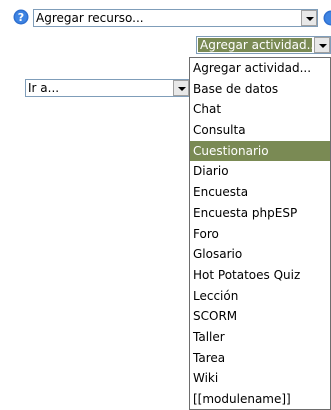  What do you see at coordinates (260, 151) in the screenshot?
I see `dropdown-option: Cuestionario` at bounding box center [260, 151].